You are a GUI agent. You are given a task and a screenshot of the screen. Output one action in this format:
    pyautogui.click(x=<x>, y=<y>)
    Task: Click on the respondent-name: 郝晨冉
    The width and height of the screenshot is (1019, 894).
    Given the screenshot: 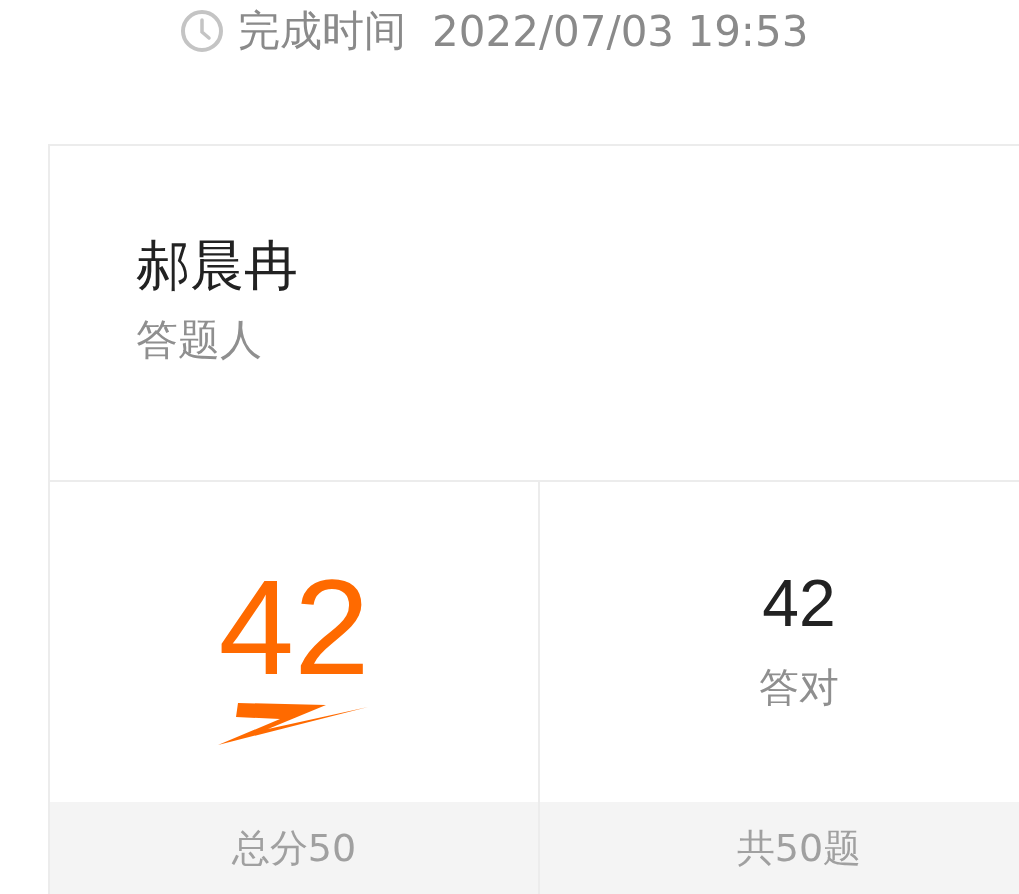 What is the action you would take?
    pyautogui.click(x=217, y=266)
    